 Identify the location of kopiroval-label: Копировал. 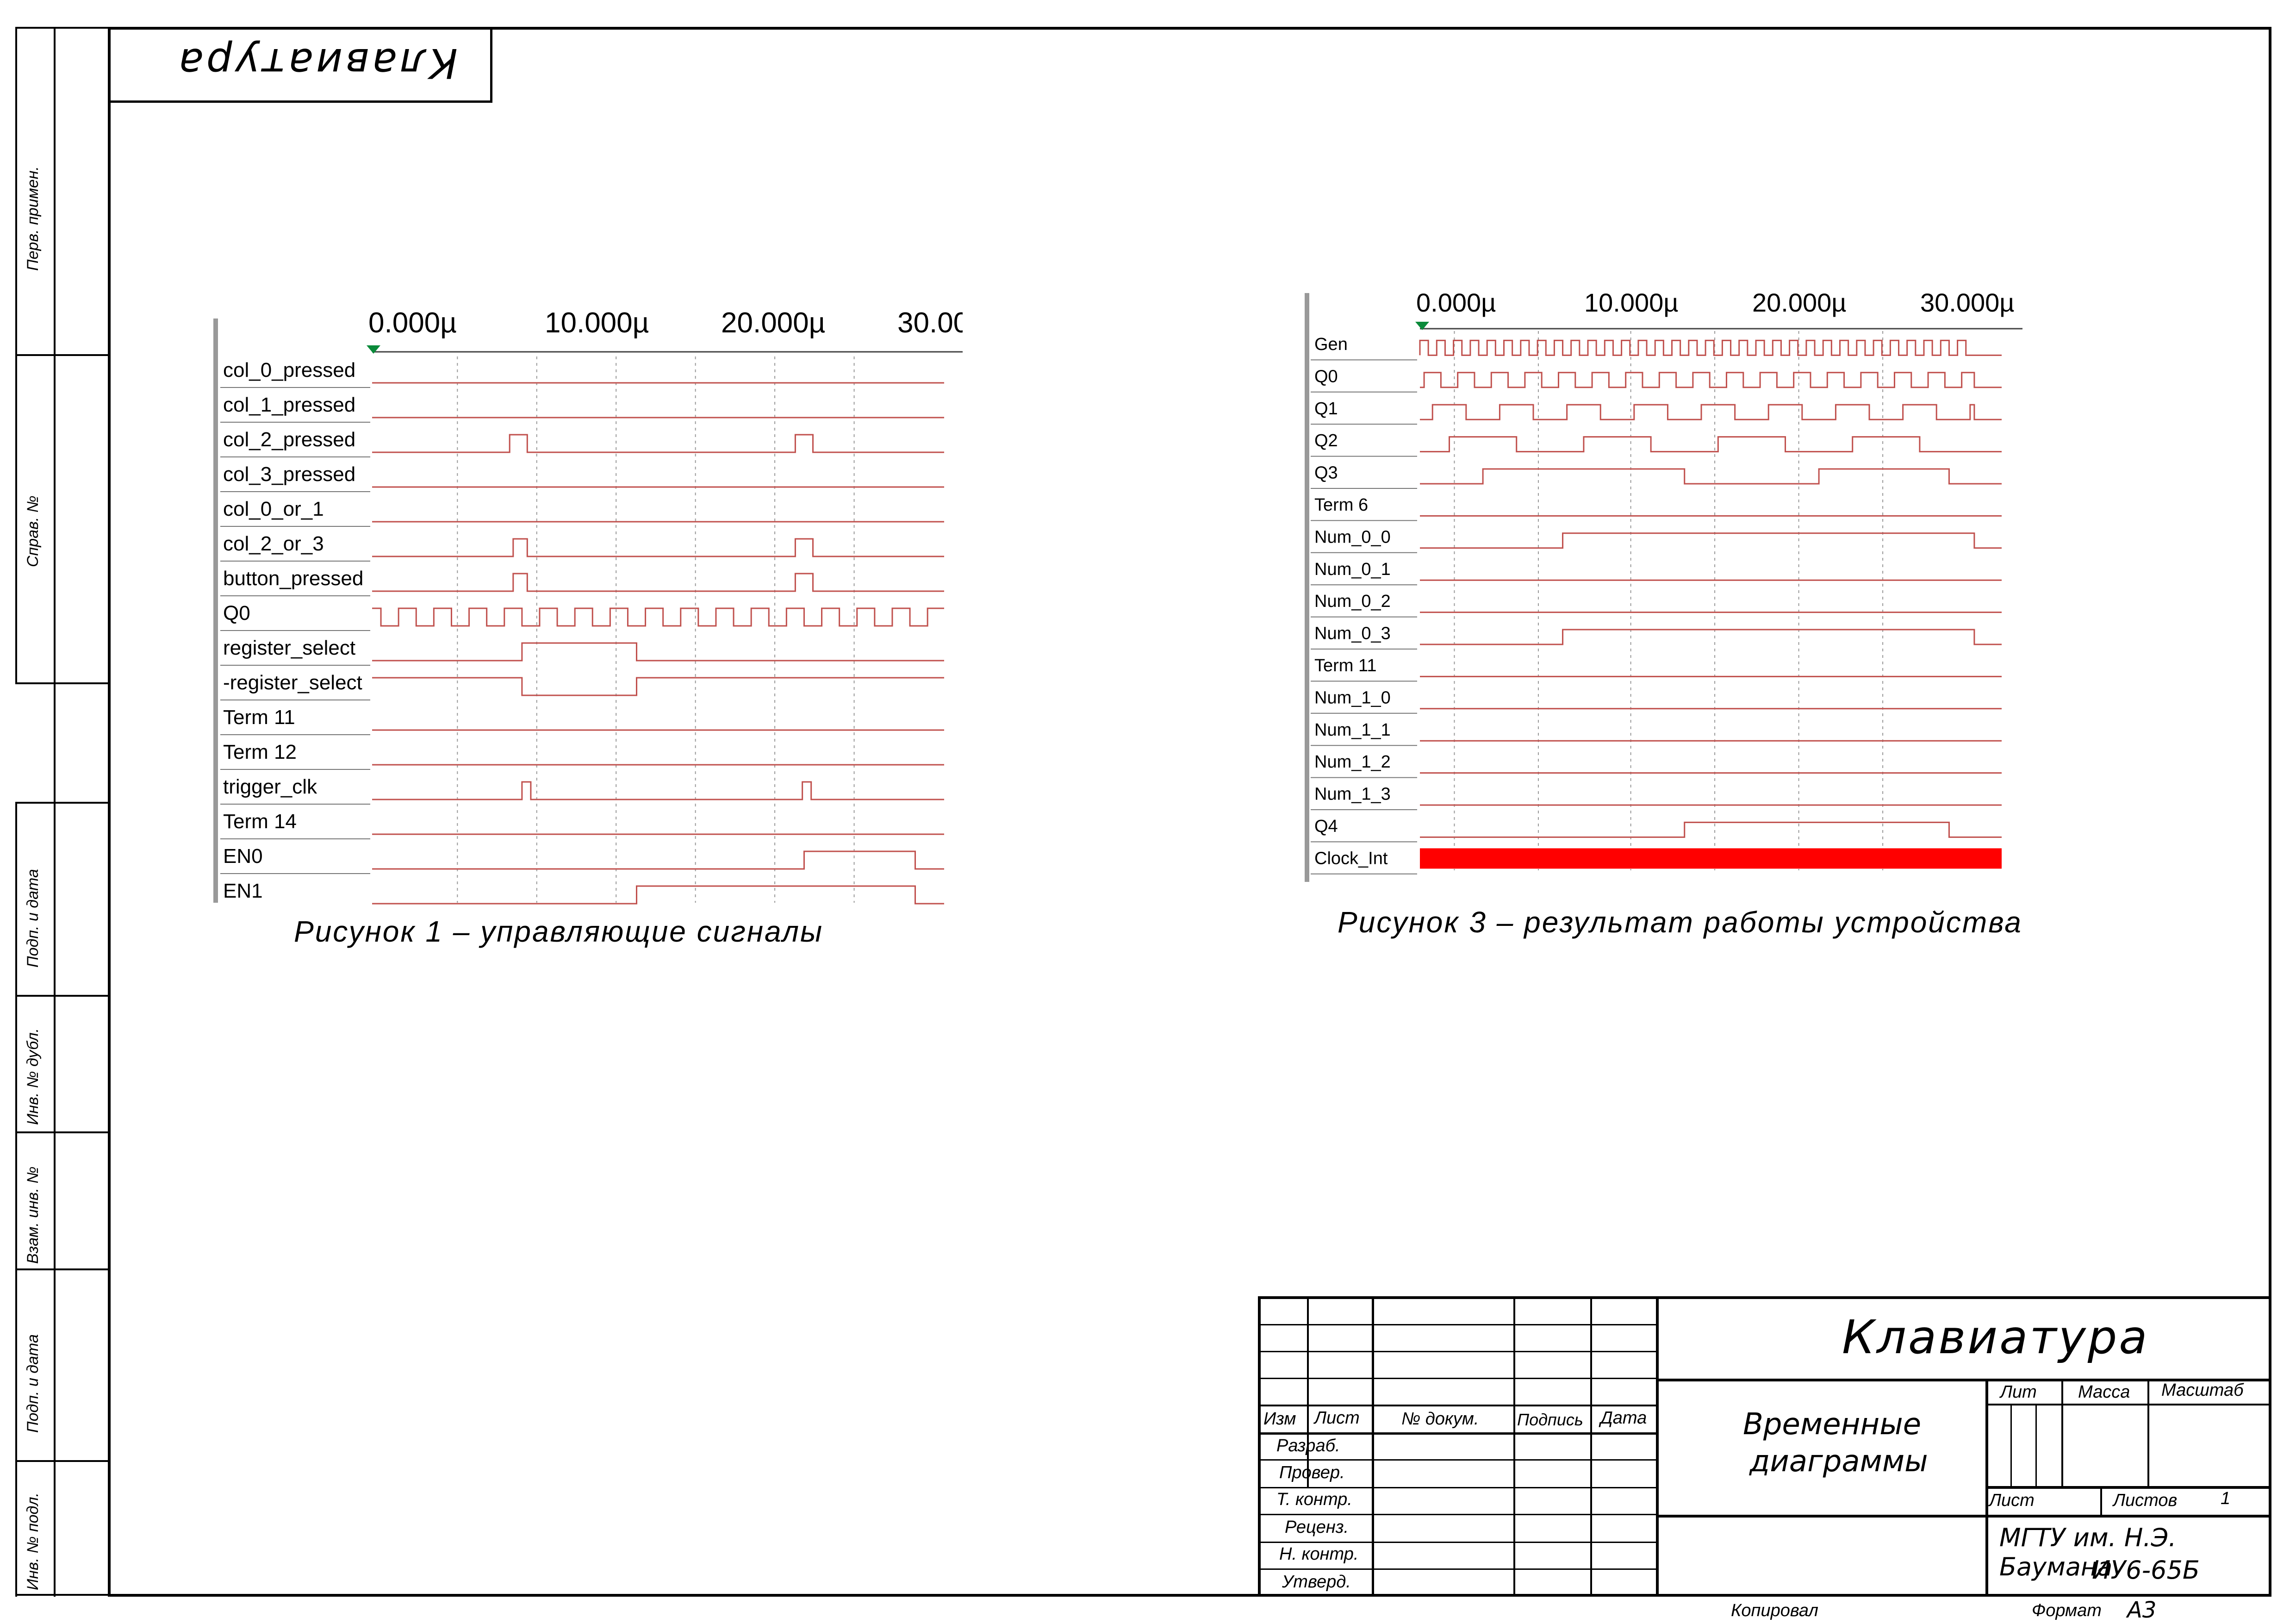
(1774, 1610).